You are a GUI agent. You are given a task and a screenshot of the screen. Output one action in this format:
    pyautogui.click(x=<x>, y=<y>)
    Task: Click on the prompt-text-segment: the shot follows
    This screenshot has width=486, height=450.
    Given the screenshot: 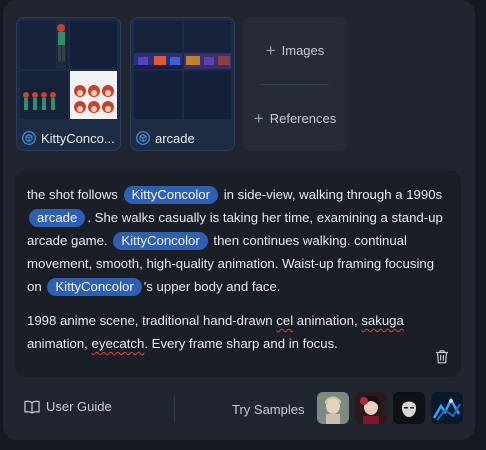 What is the action you would take?
    pyautogui.click(x=72, y=194)
    